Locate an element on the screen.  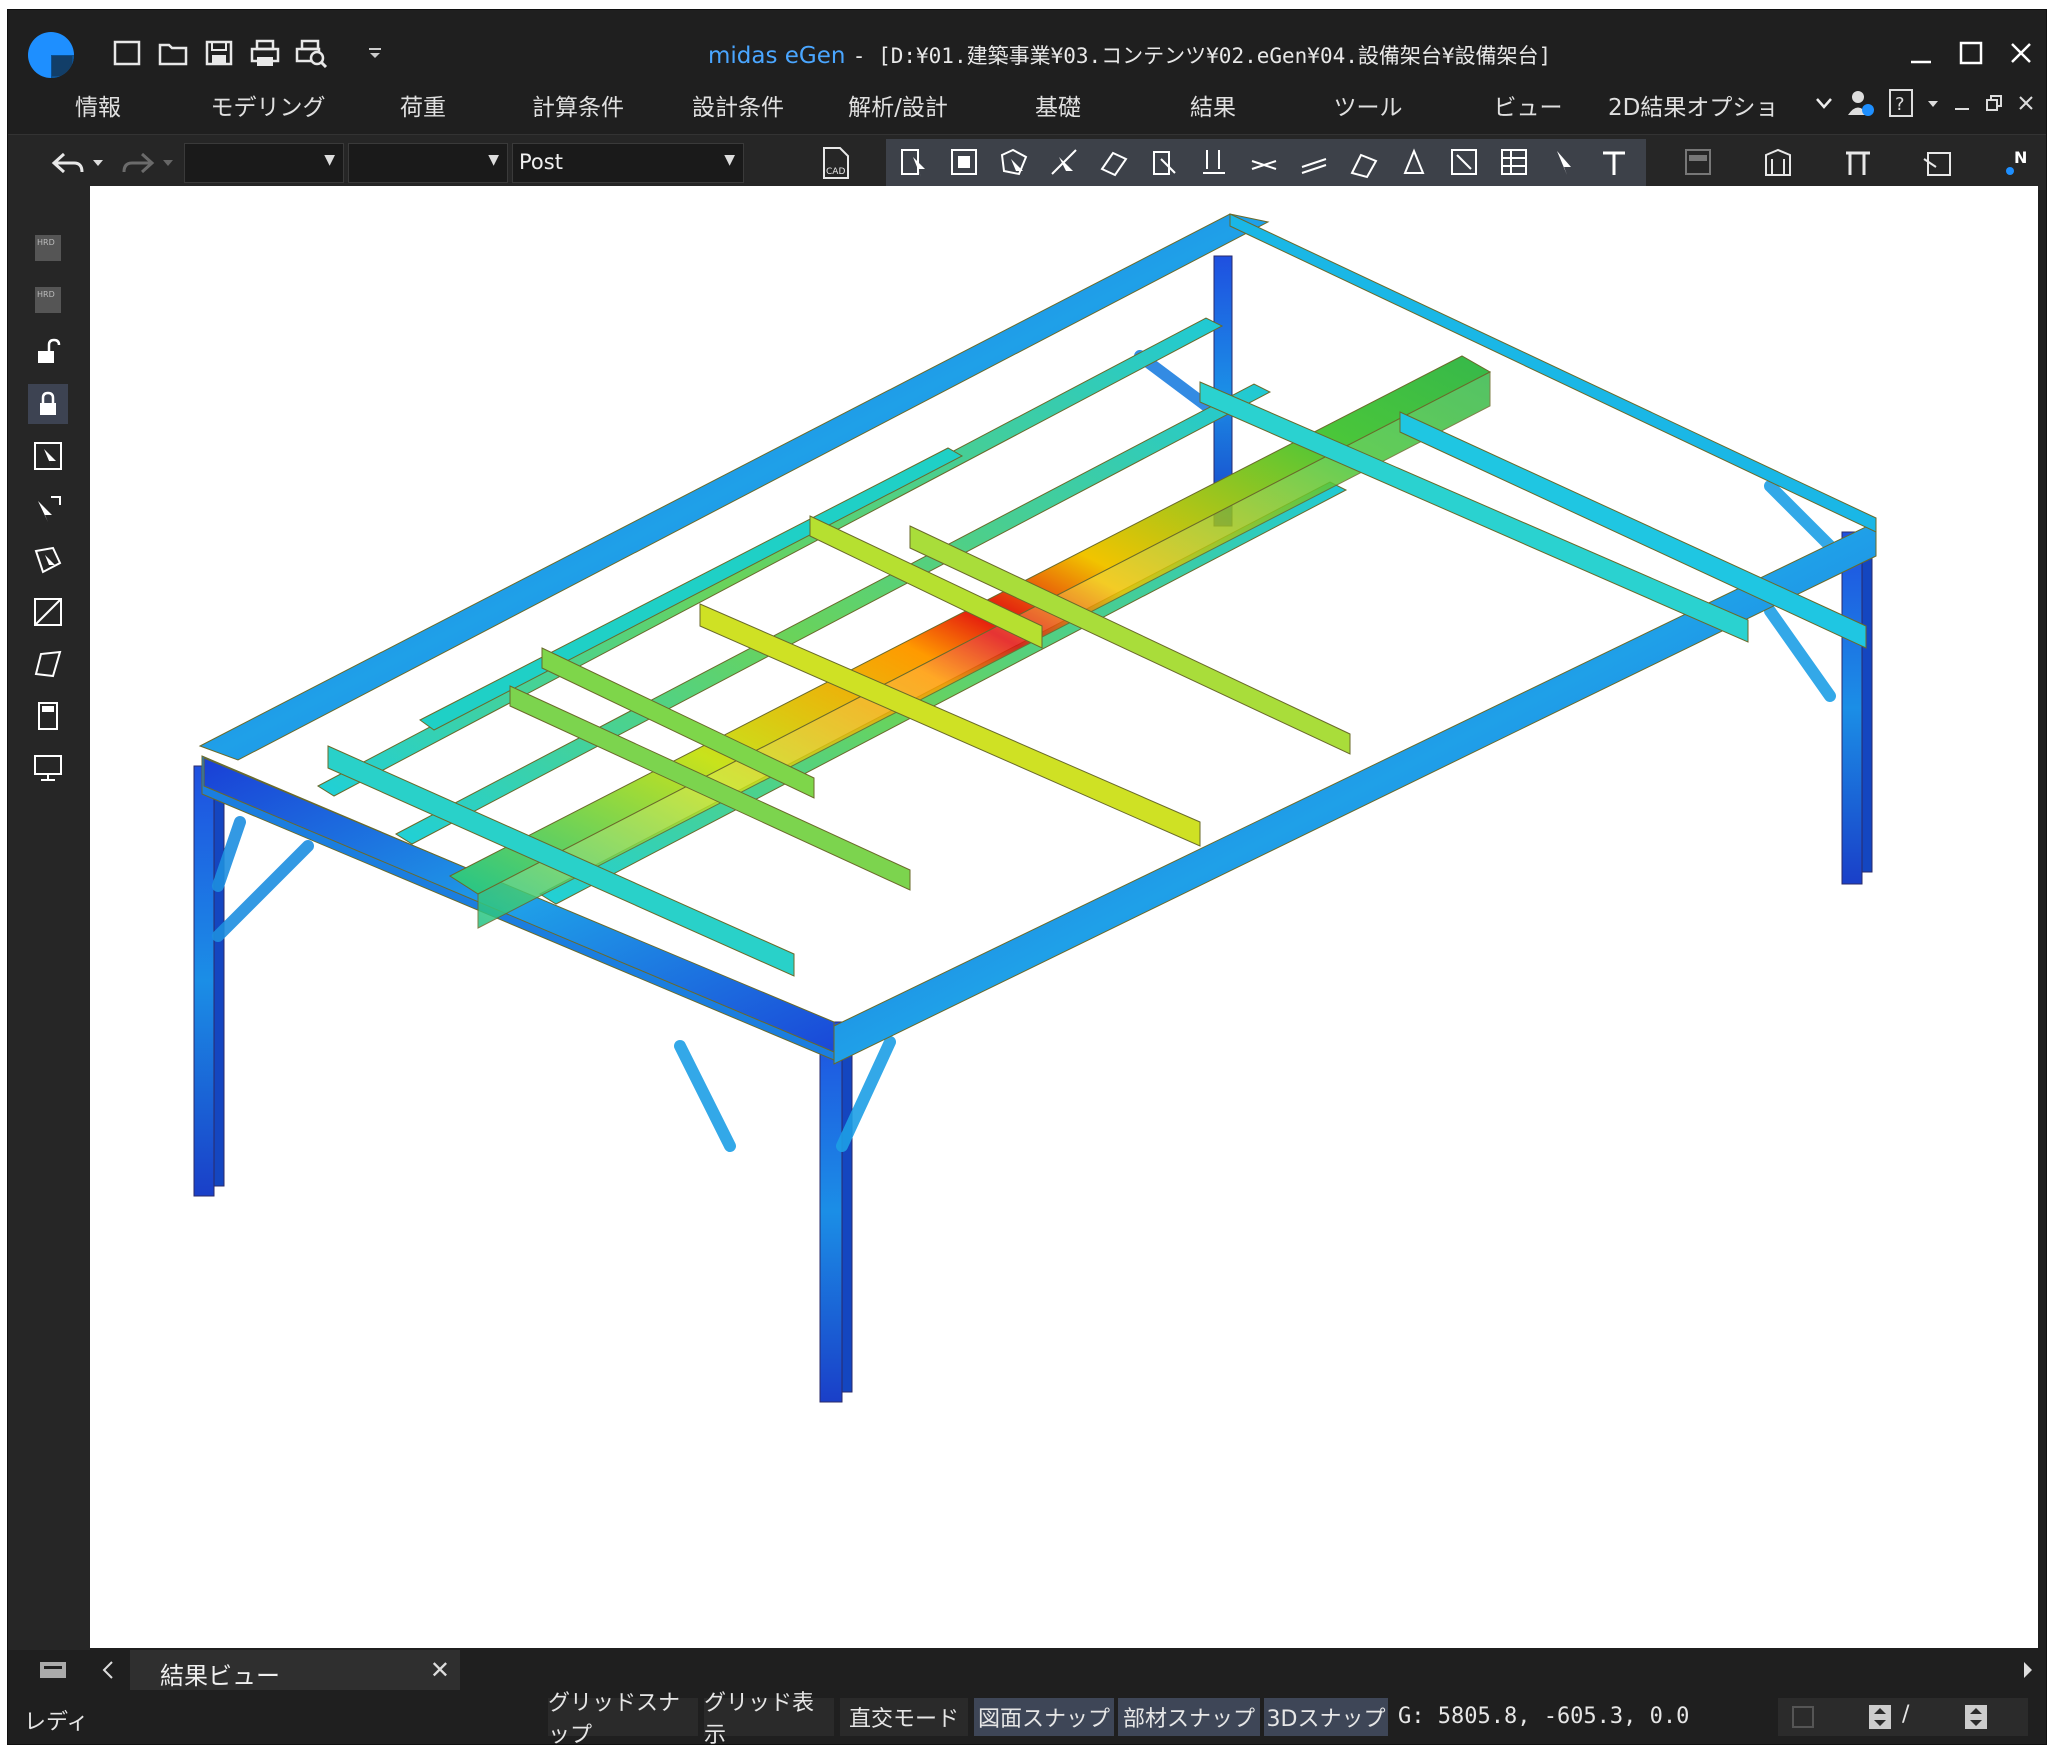
menu-right-controls: ? is located at coordinates (1925, 105).